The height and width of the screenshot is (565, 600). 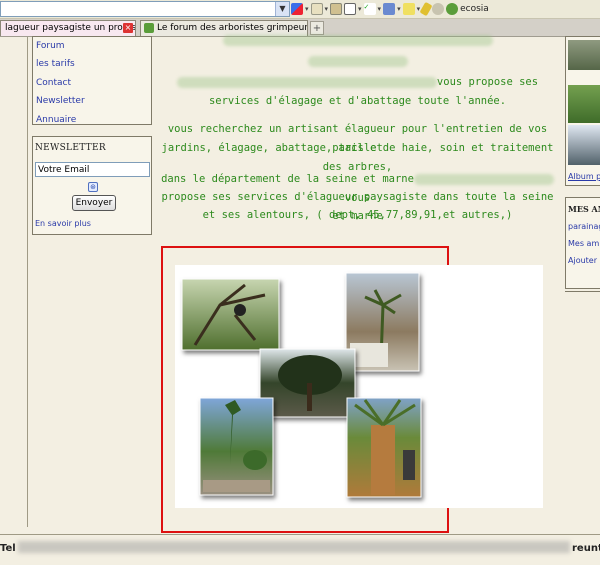 I want to click on newsletter-box: NEWSLETTER ⊛ Envoyer En savoir plus, so click(x=92, y=185).